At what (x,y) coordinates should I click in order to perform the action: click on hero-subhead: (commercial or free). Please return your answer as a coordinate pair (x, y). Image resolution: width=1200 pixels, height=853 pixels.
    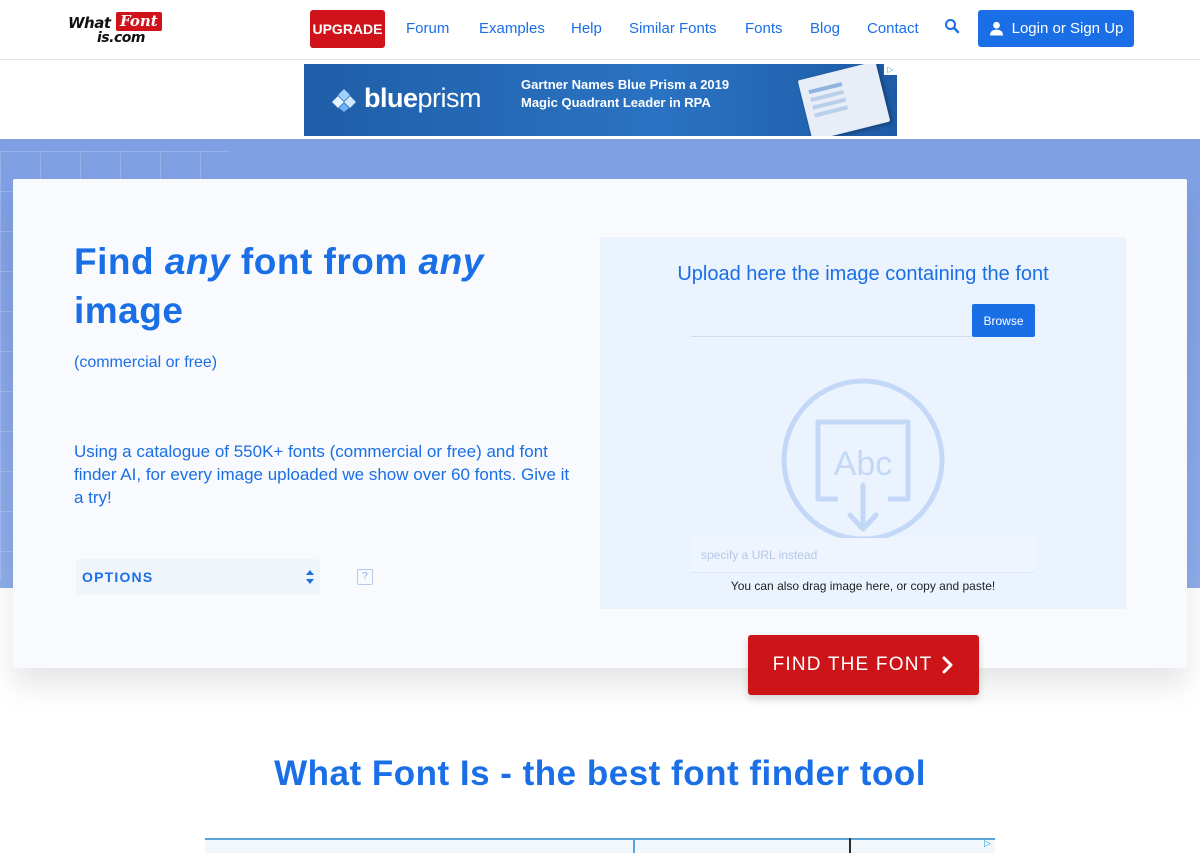
    Looking at the image, I should click on (146, 362).